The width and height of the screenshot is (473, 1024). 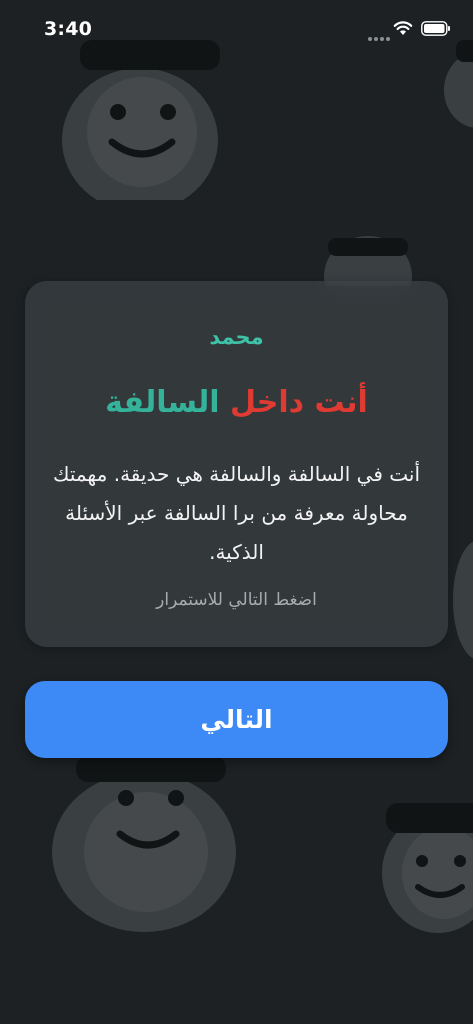 What do you see at coordinates (236, 31) in the screenshot?
I see `status-bar: 3:40` at bounding box center [236, 31].